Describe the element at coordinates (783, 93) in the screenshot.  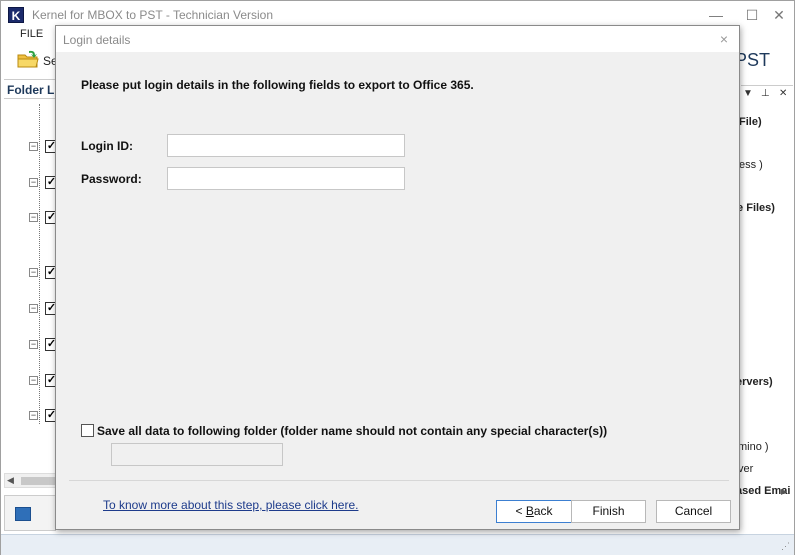
I see `panel-close-icon: ✕` at that location.